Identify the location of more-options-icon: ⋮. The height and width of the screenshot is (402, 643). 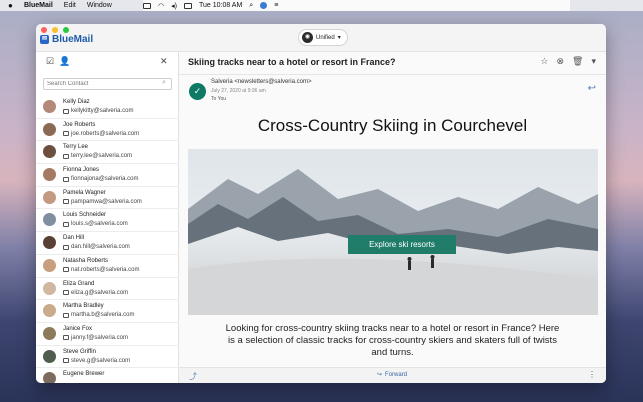
(592, 374).